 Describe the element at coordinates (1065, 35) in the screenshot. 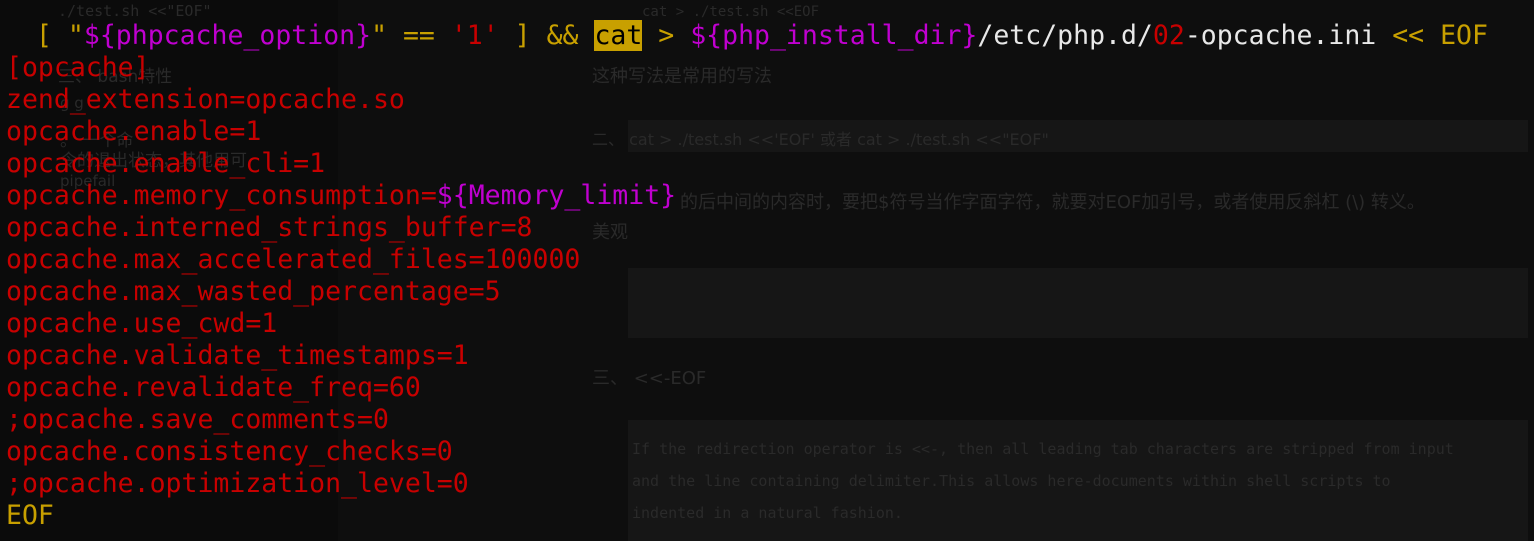

I see `path-part: /etc/php.d/` at that location.